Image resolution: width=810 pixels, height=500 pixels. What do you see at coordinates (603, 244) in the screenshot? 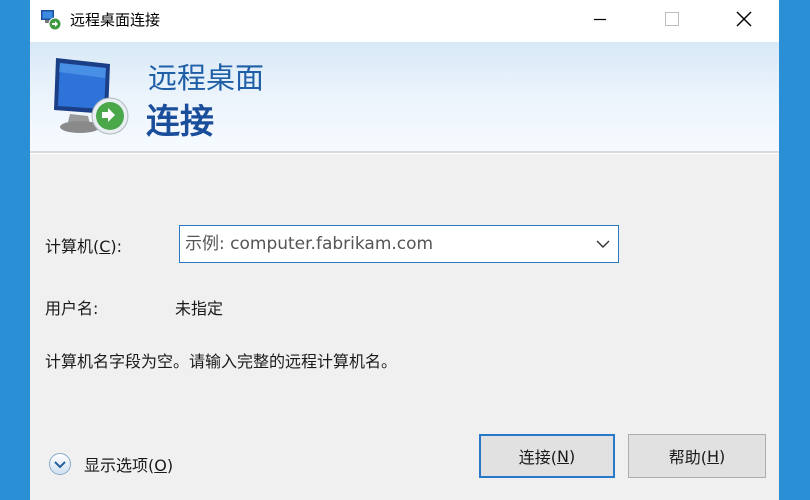
I see `chevron-down-icon` at bounding box center [603, 244].